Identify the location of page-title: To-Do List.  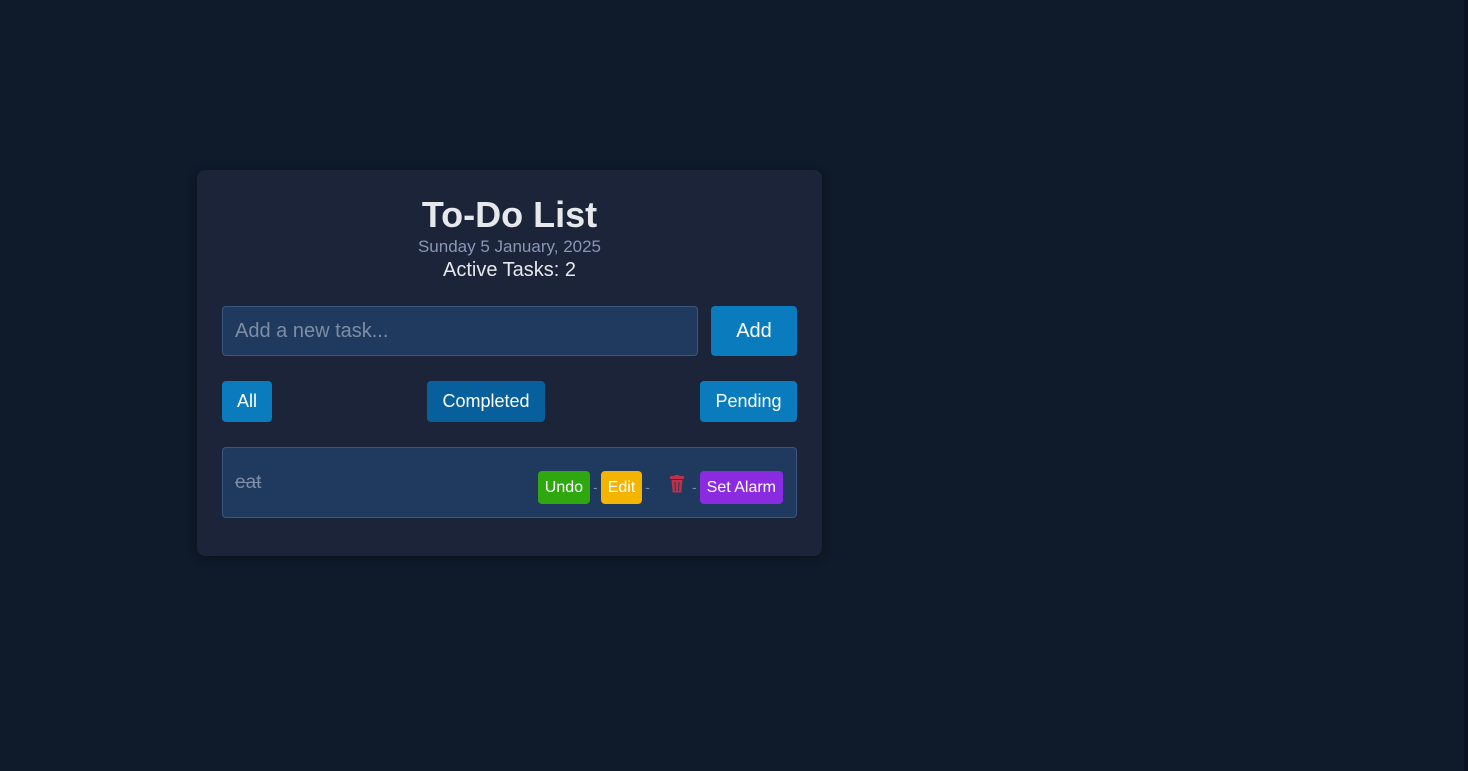
(509, 214).